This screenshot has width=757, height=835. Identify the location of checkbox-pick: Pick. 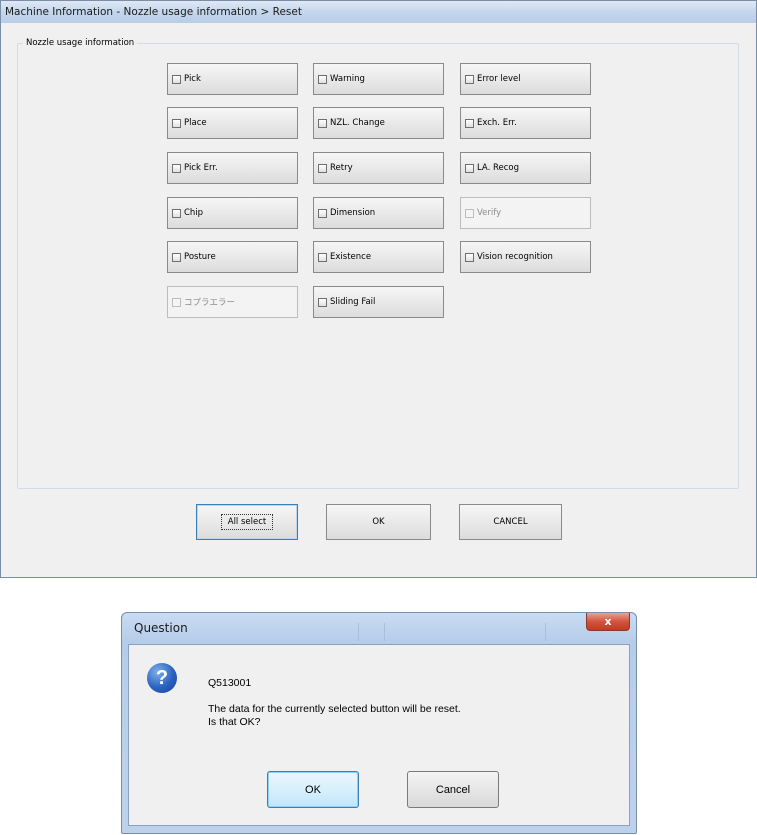
(232, 79).